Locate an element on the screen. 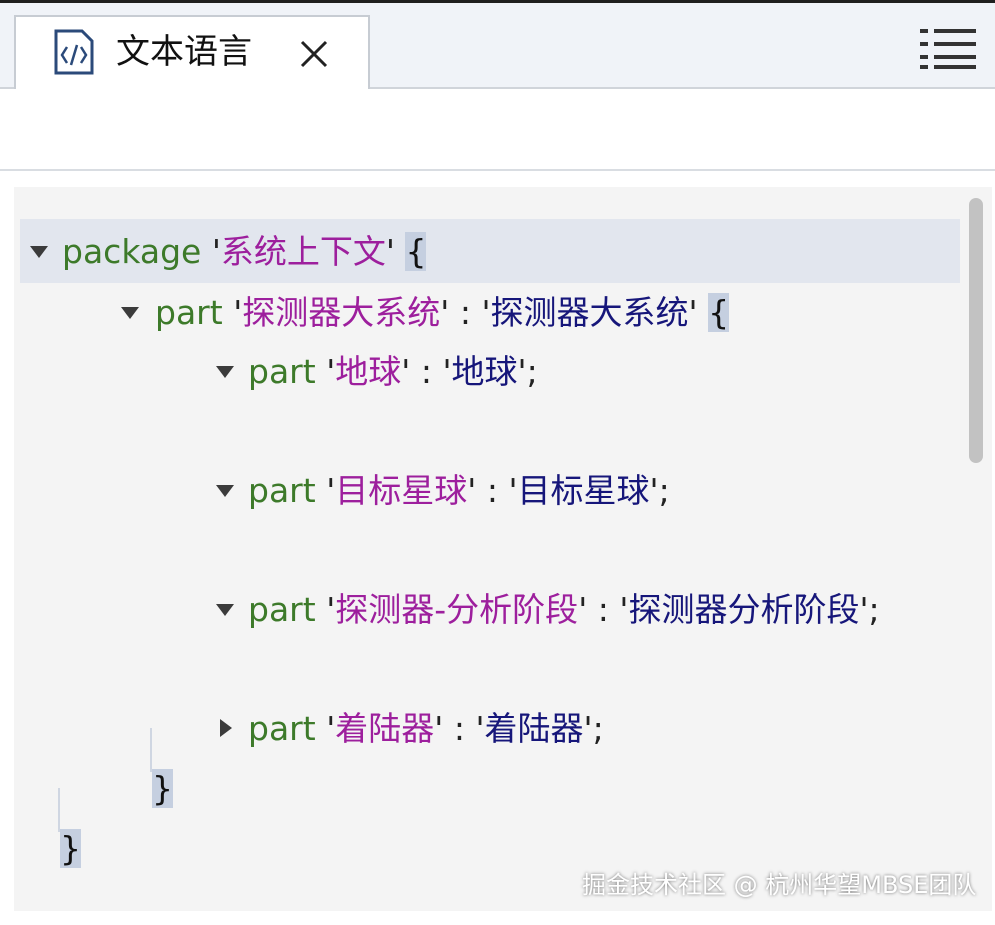 The image size is (995, 925). vertical-scrollbar is located at coordinates (976, 330).